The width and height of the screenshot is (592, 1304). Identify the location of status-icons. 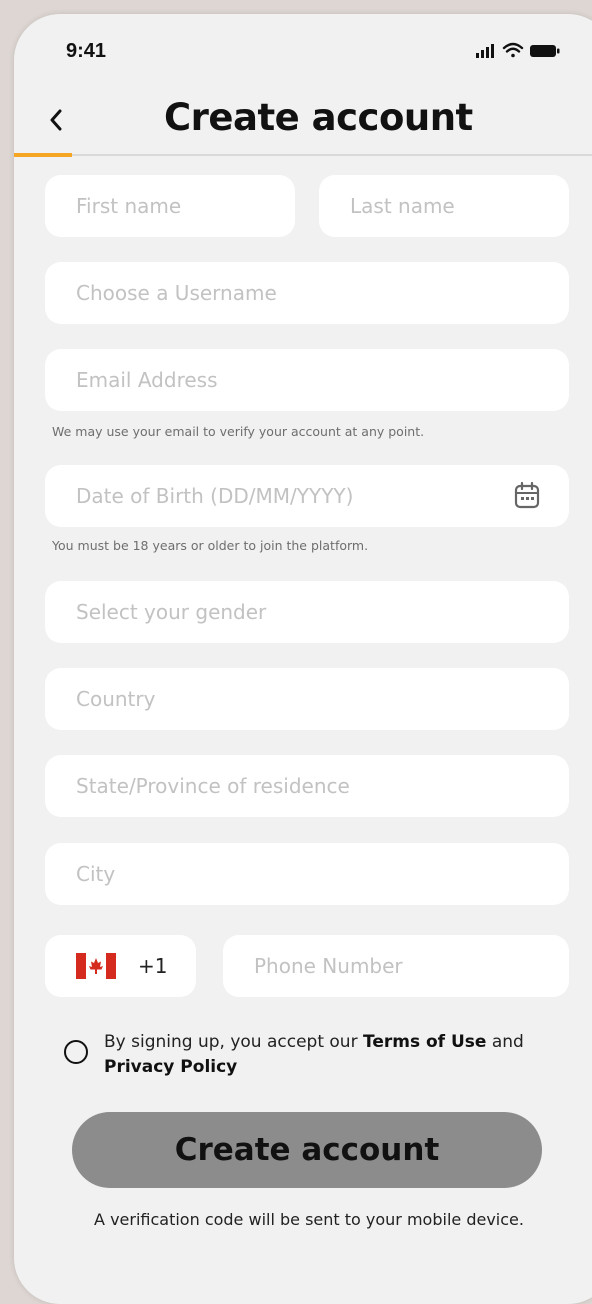
(518, 50).